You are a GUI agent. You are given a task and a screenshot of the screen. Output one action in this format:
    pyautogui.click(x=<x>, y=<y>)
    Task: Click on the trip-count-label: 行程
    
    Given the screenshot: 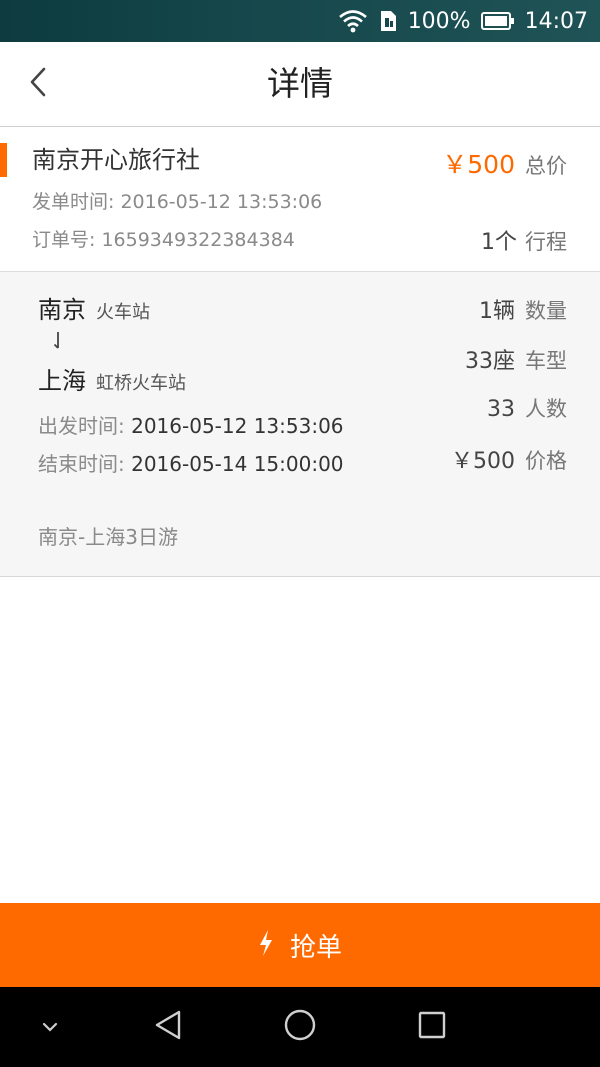 What is the action you would take?
    pyautogui.click(x=546, y=242)
    